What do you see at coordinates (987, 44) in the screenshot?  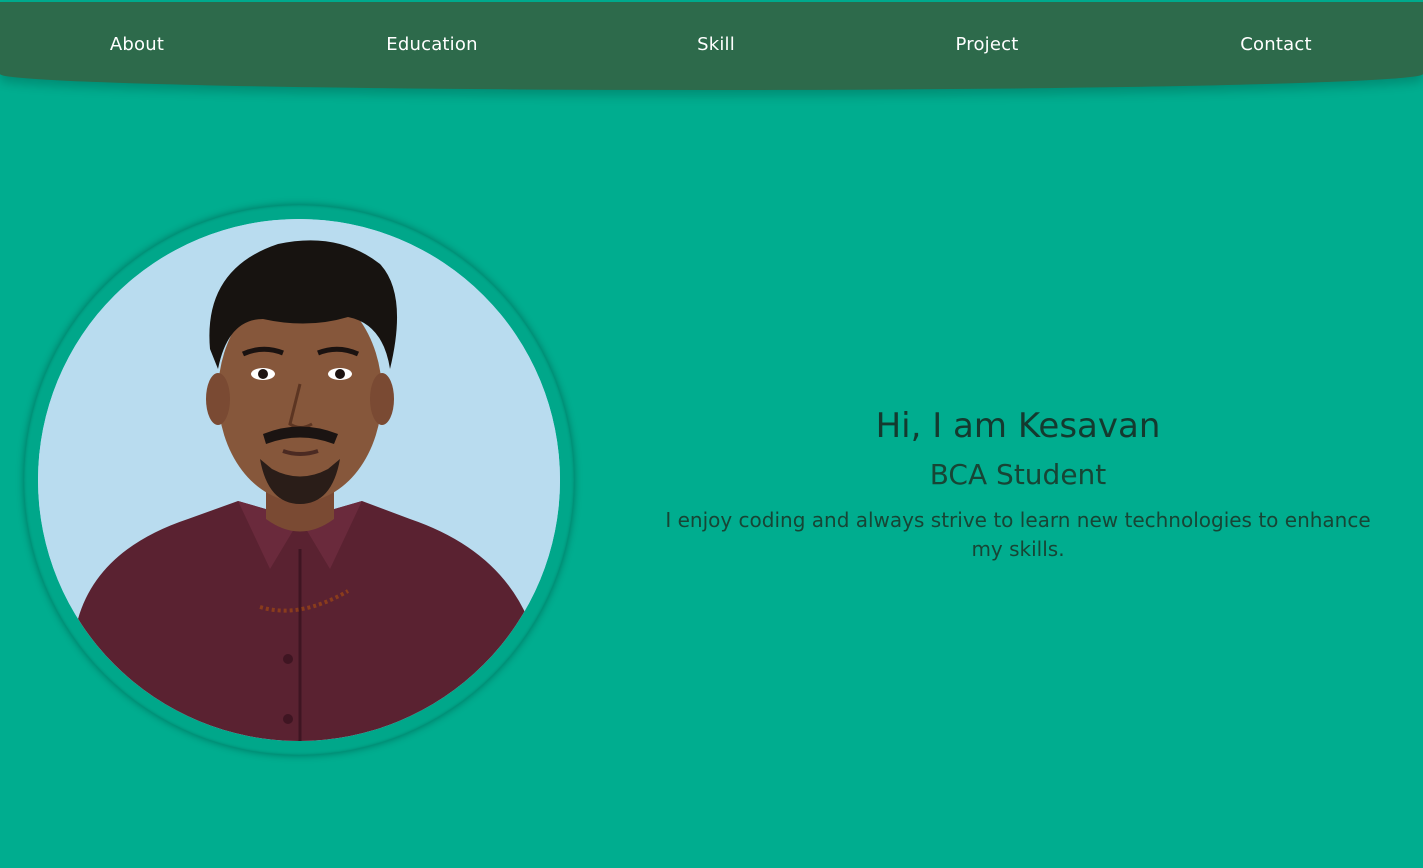 I see `nav-link-project: Project` at bounding box center [987, 44].